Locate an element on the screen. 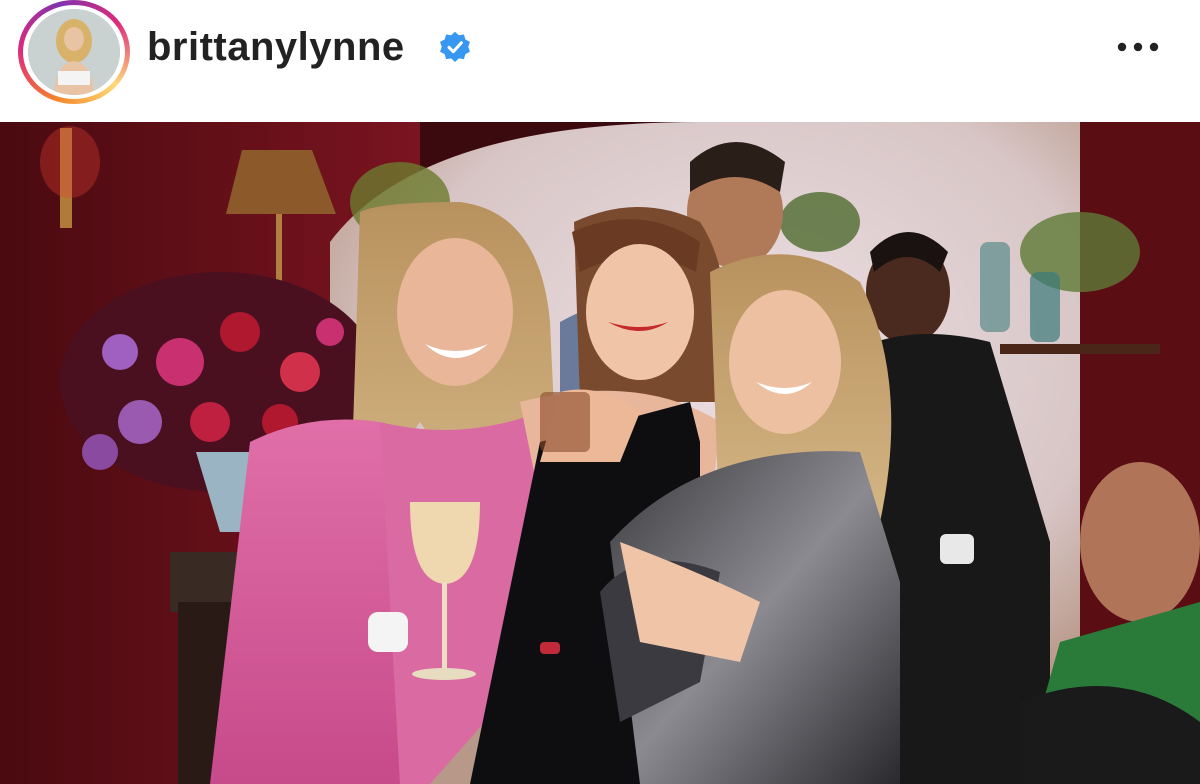 Image resolution: width=1200 pixels, height=784 pixels. avatar-frame is located at coordinates (74, 52).